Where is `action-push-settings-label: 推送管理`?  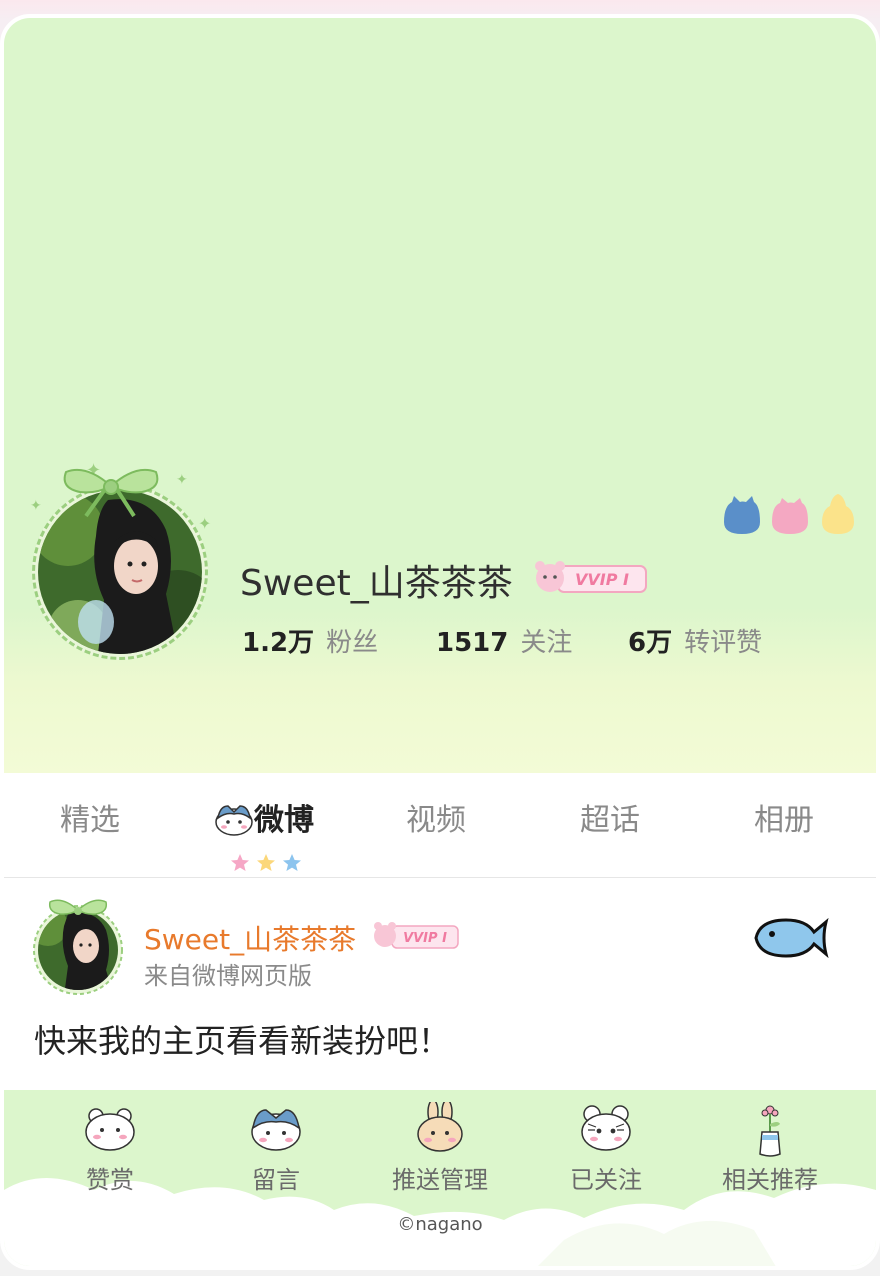 action-push-settings-label: 推送管理 is located at coordinates (440, 1180).